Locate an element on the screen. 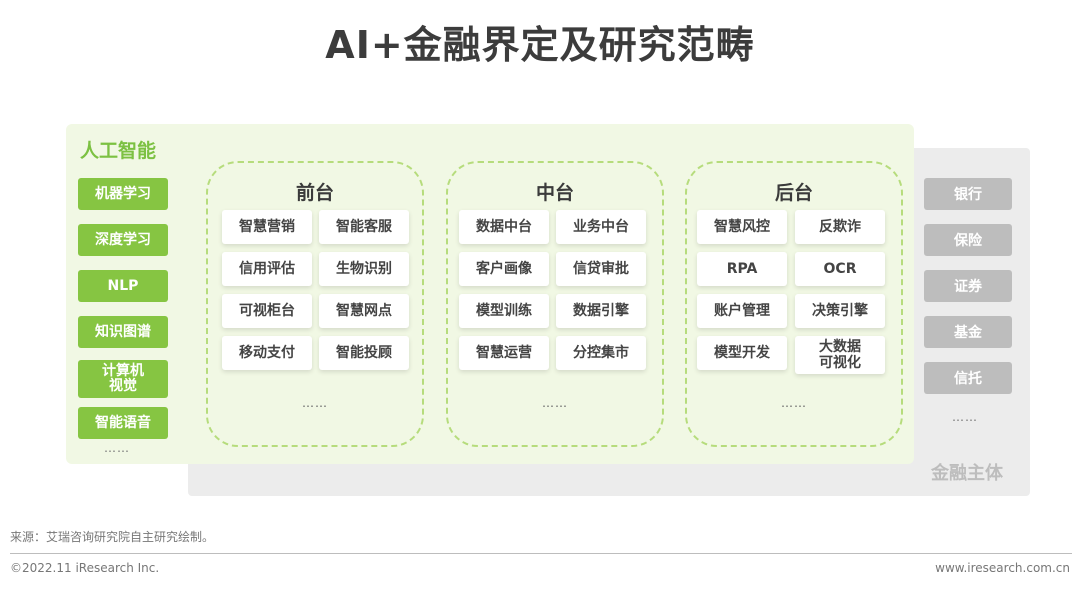 This screenshot has width=1080, height=589. middle-platform-title: 中台 is located at coordinates (554, 193).